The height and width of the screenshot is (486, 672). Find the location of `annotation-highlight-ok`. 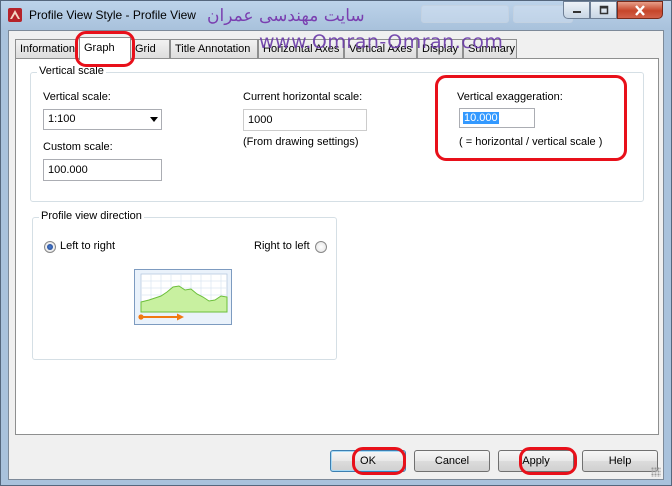

annotation-highlight-ok is located at coordinates (379, 461).